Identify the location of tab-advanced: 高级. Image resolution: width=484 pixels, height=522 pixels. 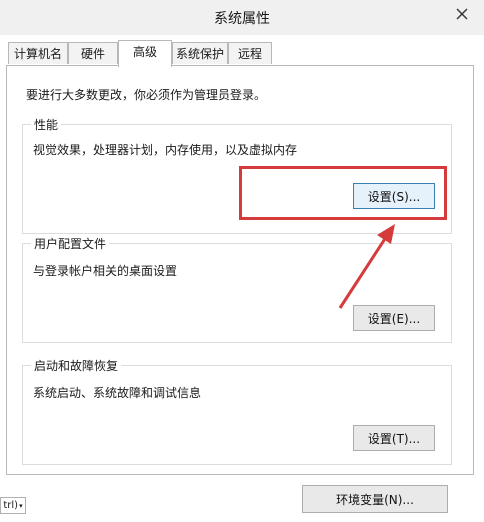
(145, 53).